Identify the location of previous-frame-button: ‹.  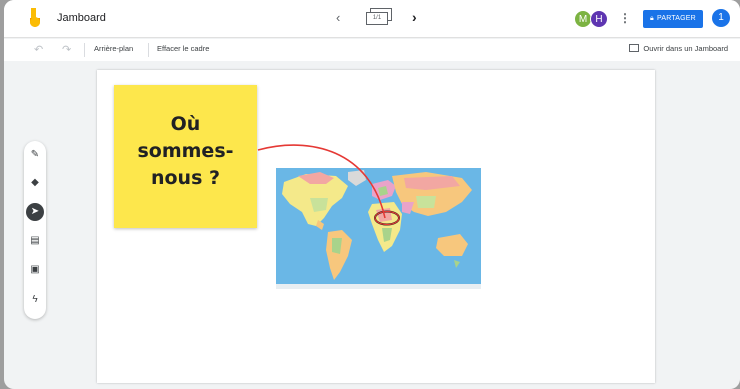
(338, 17).